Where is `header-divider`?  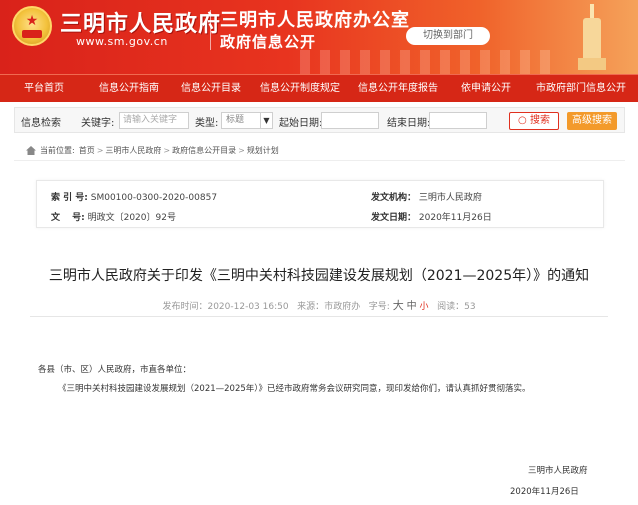 header-divider is located at coordinates (210, 30).